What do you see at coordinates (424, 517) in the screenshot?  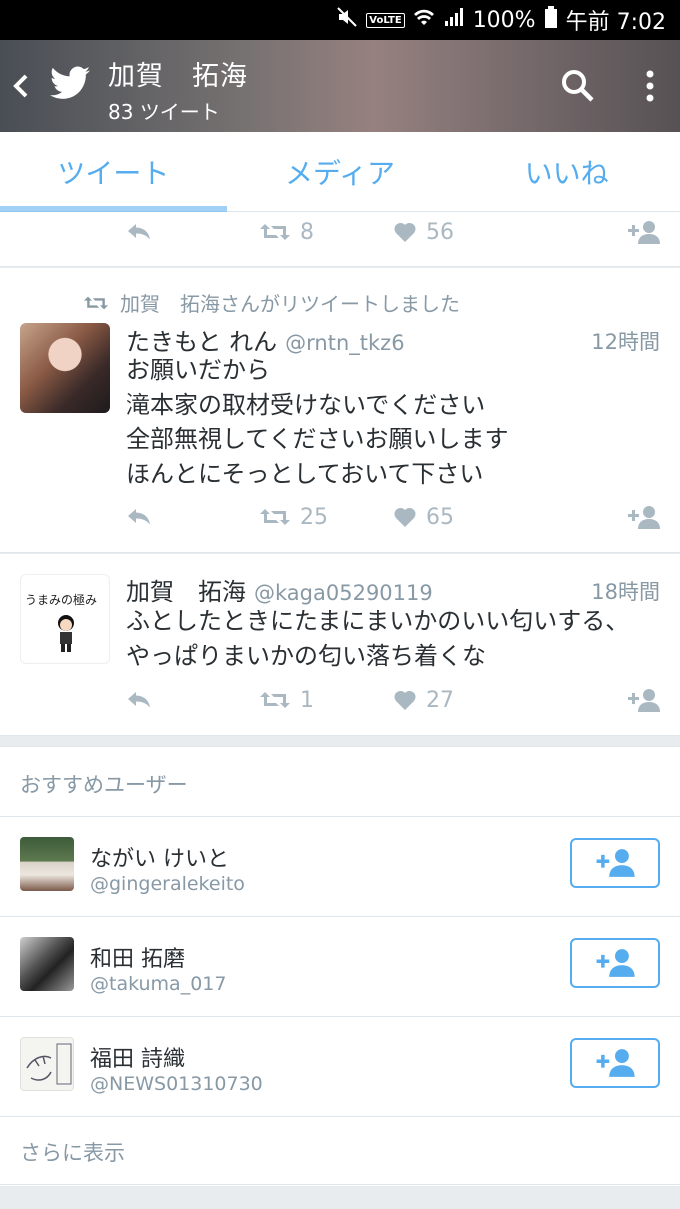 I see `like-button: 65` at bounding box center [424, 517].